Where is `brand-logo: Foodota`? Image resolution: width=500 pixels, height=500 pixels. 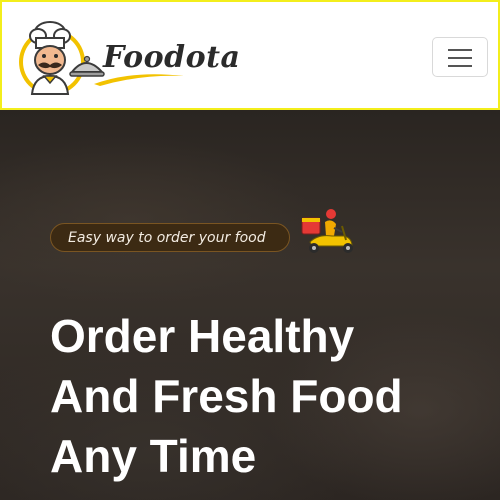
brand-logo: Foodota is located at coordinates (127, 58).